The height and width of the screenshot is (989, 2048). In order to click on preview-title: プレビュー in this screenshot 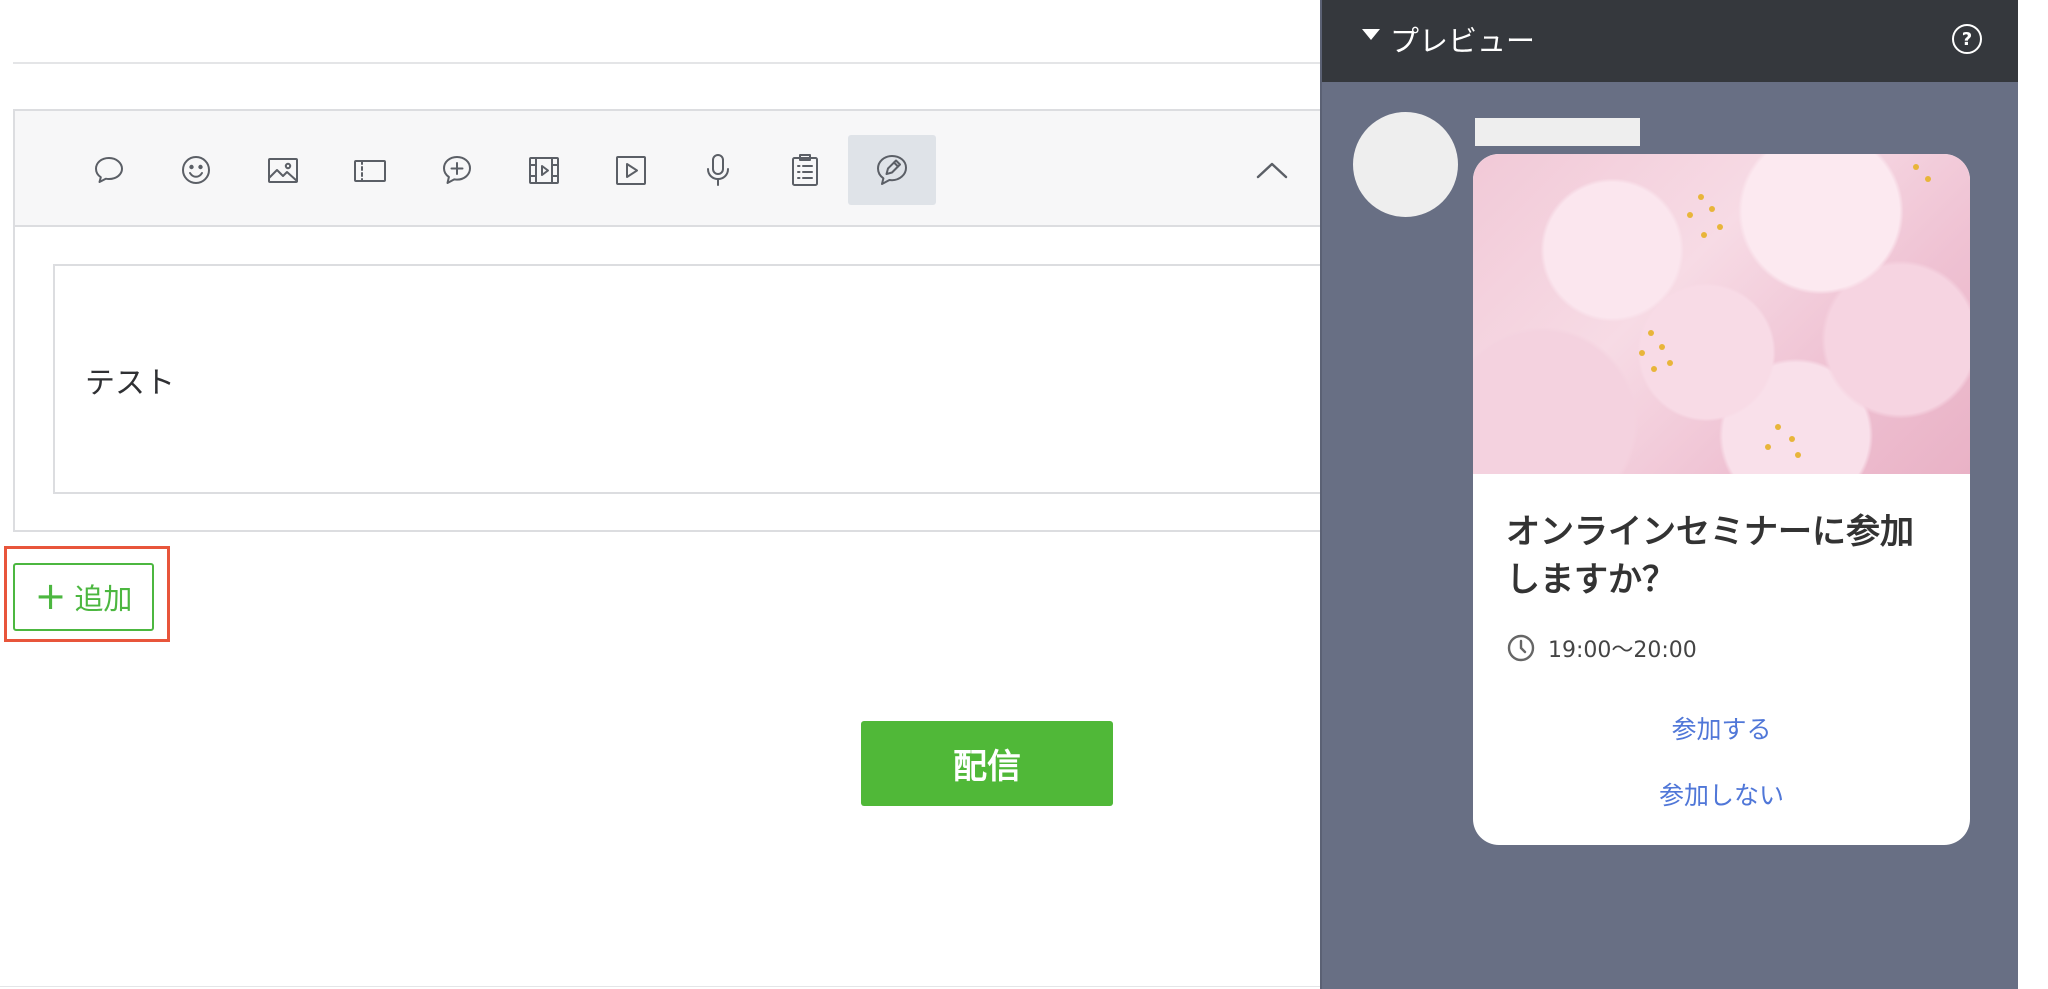, I will do `click(1463, 41)`.